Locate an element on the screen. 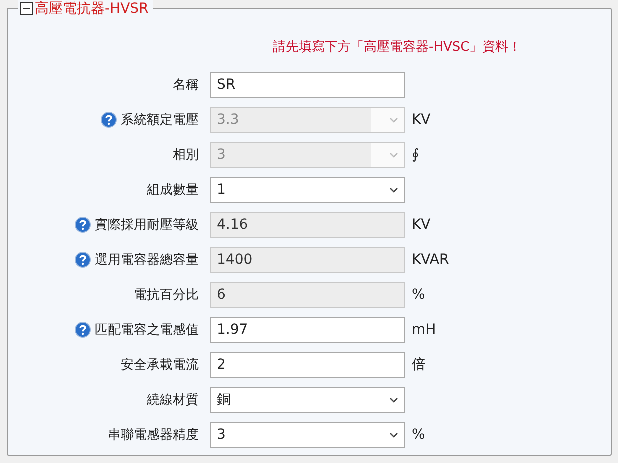 The width and height of the screenshot is (618, 463). dropdown: 銅 is located at coordinates (307, 400).